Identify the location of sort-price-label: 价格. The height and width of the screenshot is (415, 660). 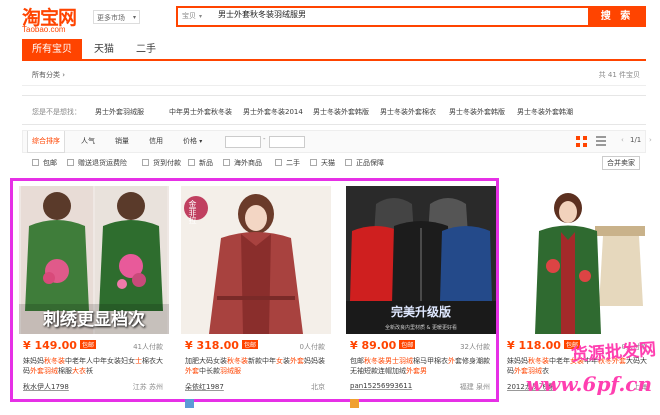
(190, 141).